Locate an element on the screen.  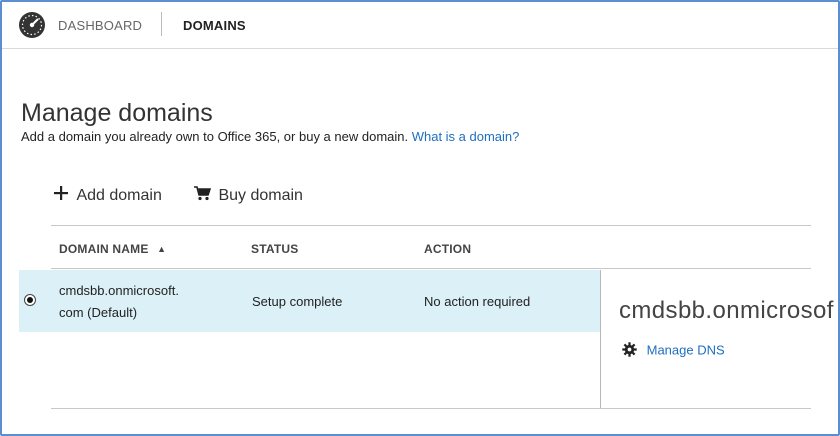
column-header-status: STATUS is located at coordinates (275, 249).